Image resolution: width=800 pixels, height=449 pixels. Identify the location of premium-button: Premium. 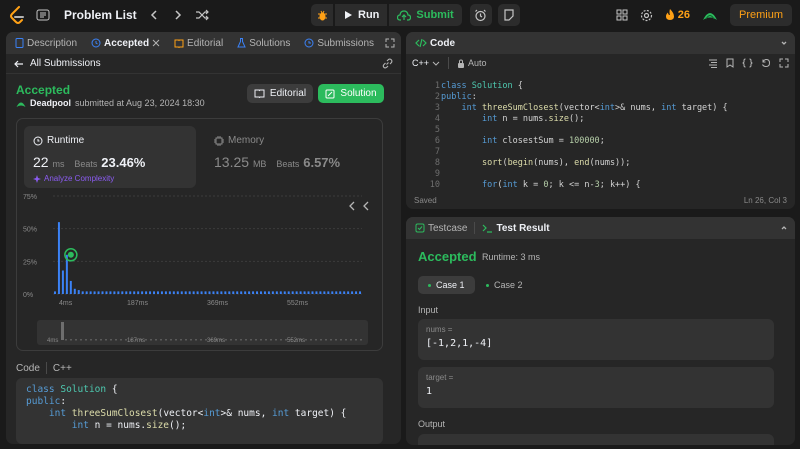
(760, 15).